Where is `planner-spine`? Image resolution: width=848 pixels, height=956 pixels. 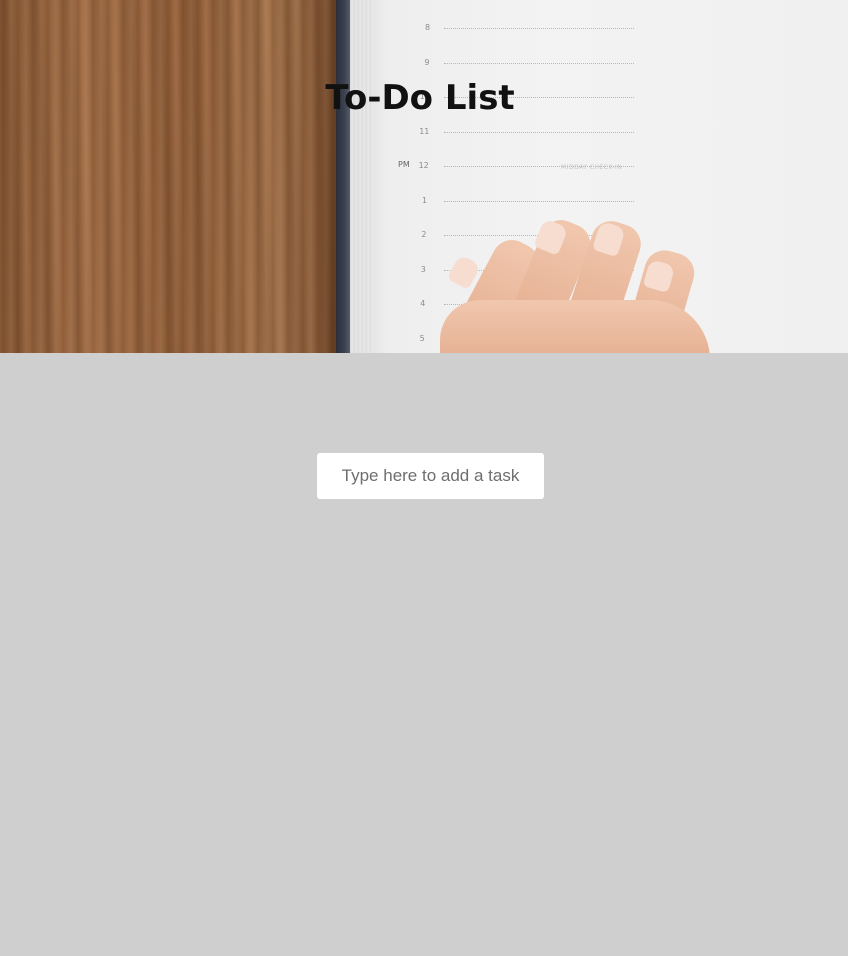
planner-spine is located at coordinates (343, 176).